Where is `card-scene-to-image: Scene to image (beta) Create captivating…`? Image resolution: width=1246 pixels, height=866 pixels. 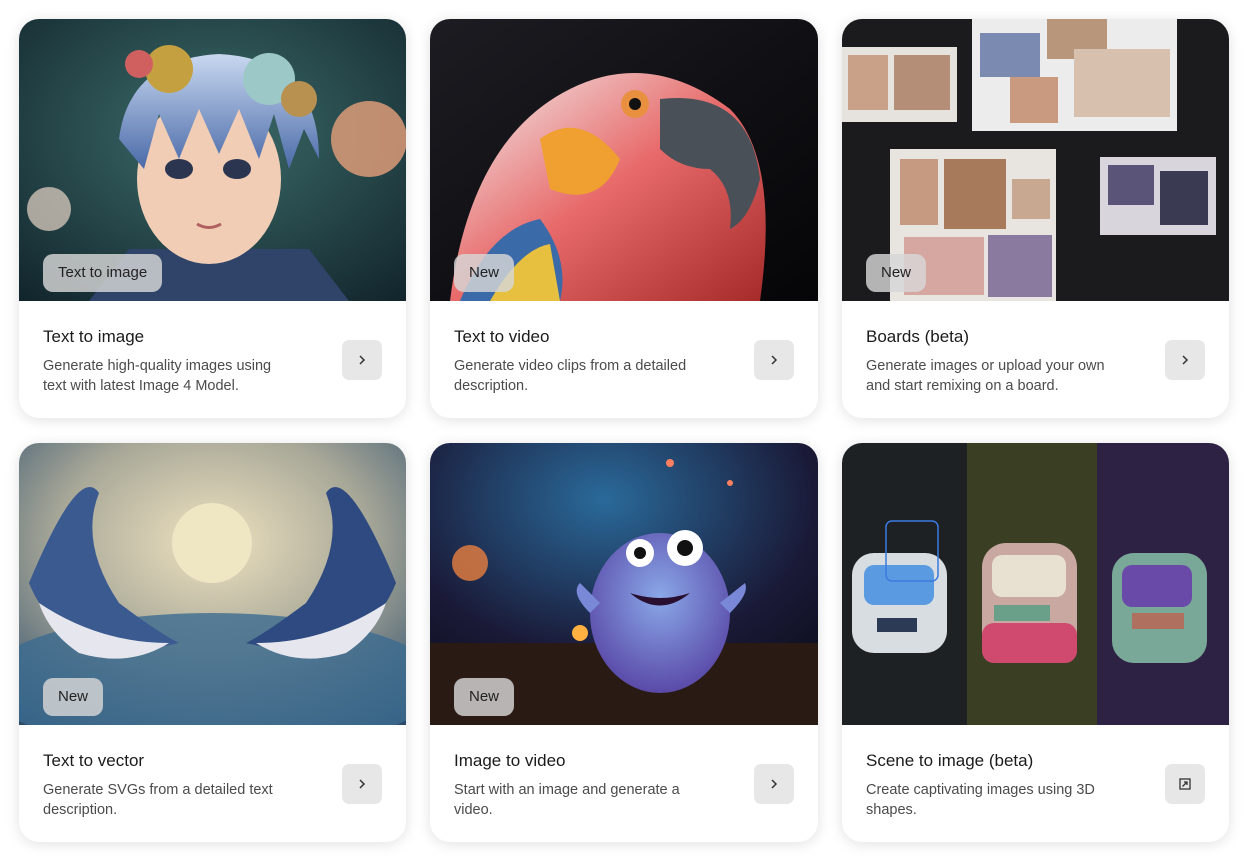
card-scene-to-image: Scene to image (beta) Create captivating… is located at coordinates (1035, 642).